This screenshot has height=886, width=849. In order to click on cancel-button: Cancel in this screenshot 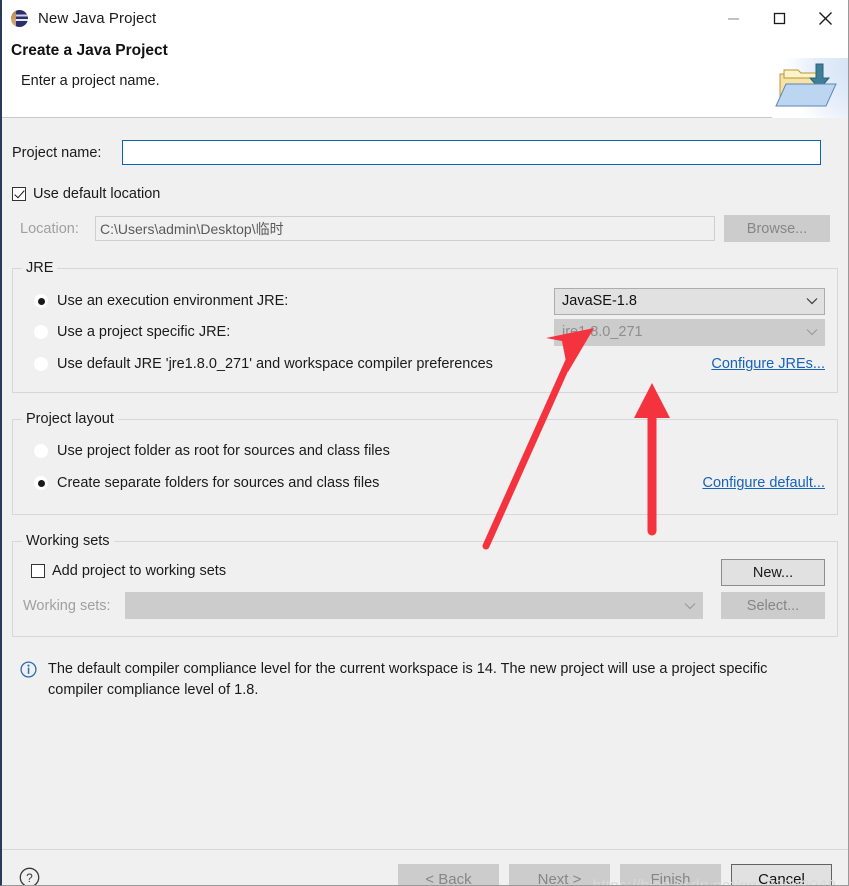, I will do `click(781, 874)`.